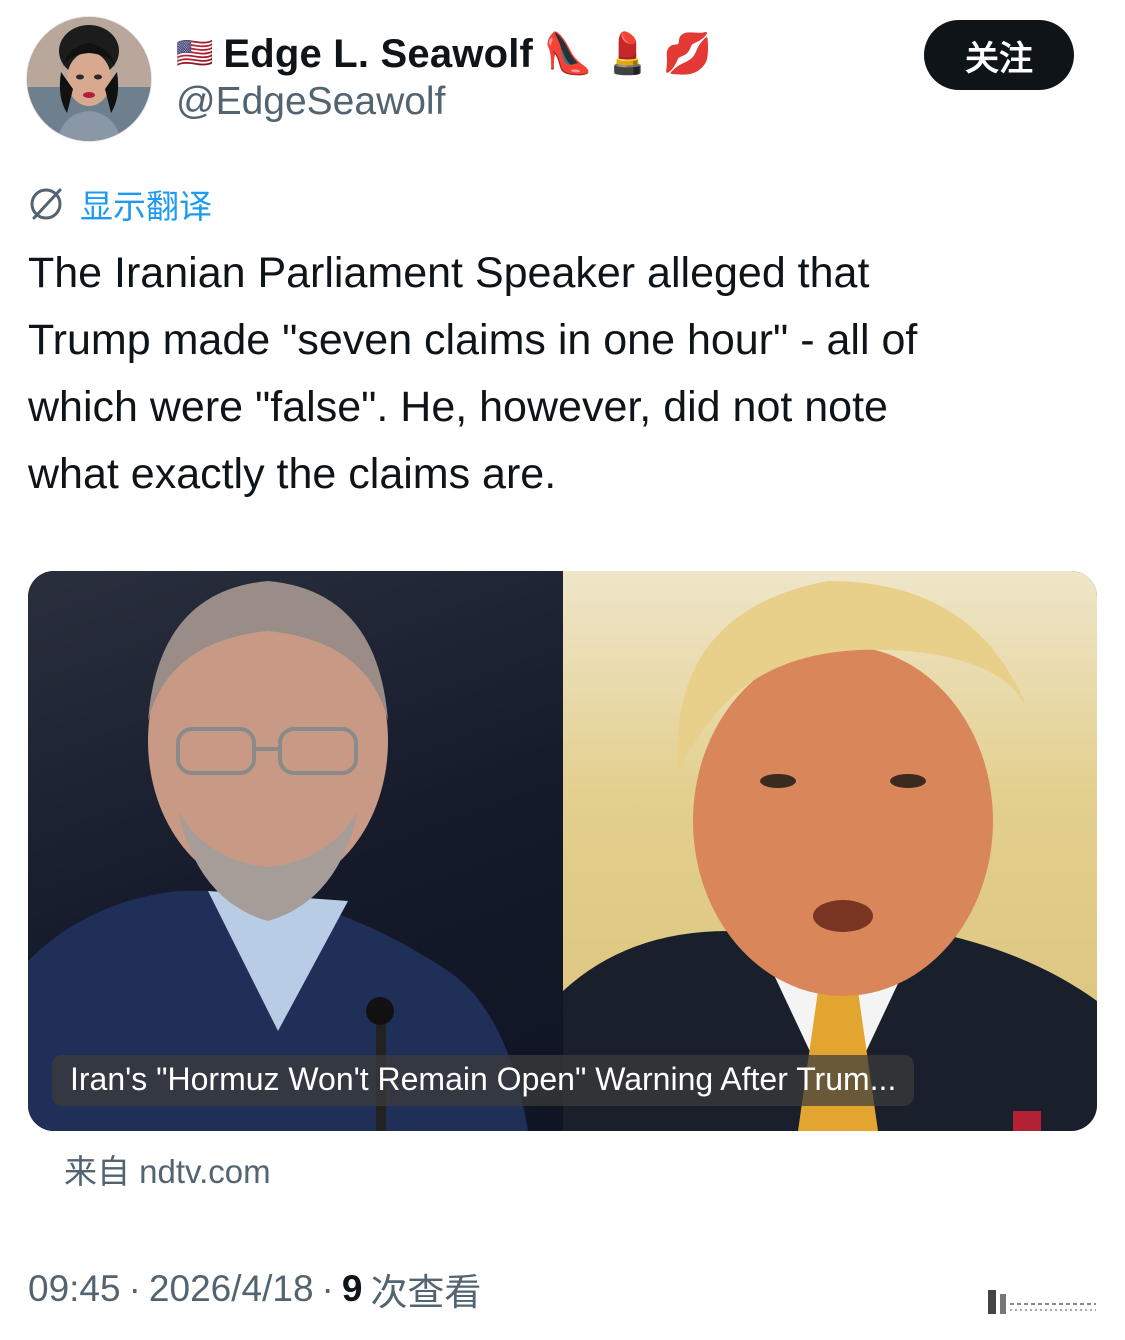 Image resolution: width=1125 pixels, height=1340 pixels. Describe the element at coordinates (627, 54) in the screenshot. I see `lipstick-icon: 💄` at that location.